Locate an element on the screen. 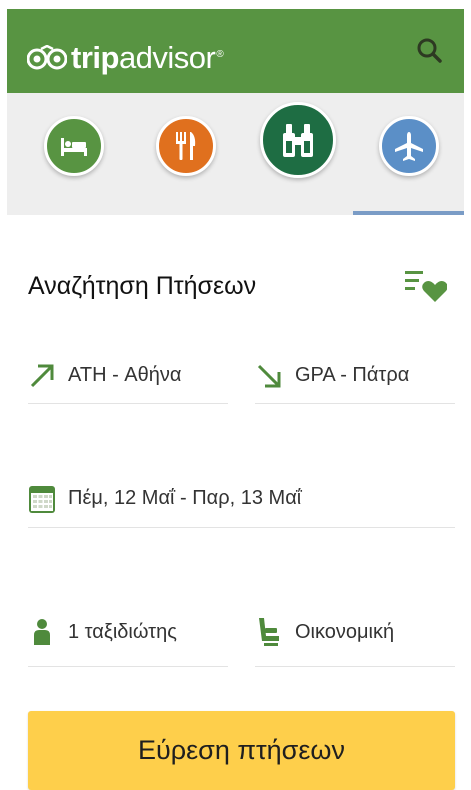  owl-eyes-icon is located at coordinates (47, 57).